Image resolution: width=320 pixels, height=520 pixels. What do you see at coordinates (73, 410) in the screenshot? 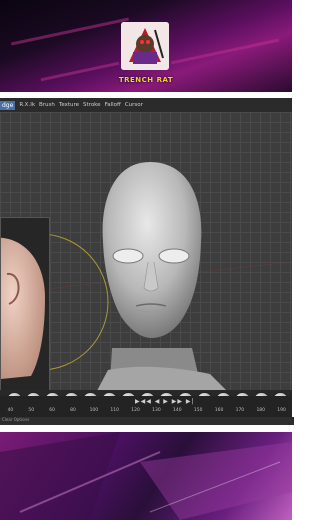
I see `tick-label: 80` at bounding box center [73, 410].